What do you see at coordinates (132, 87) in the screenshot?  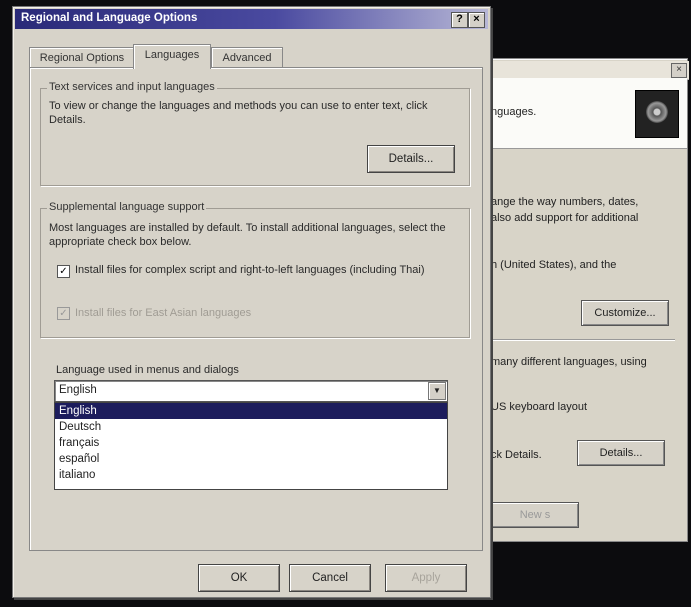 I see `text-services-legend: Text services and input languages` at bounding box center [132, 87].